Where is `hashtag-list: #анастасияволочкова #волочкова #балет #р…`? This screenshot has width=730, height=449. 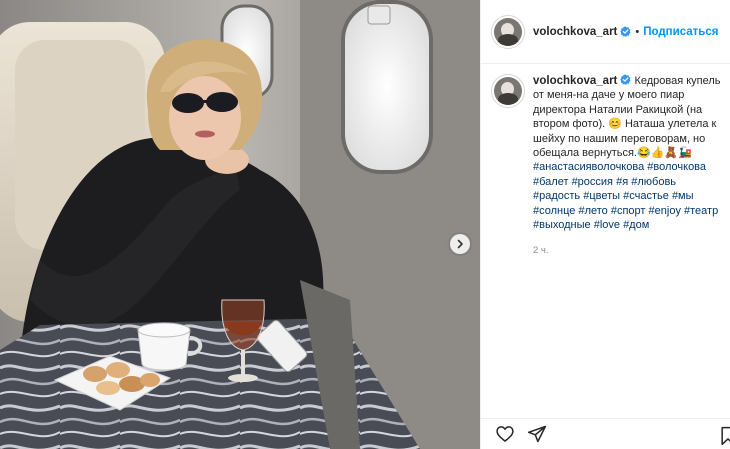
hashtag-list: #анастасияволочкова #волочкова #балет #р… is located at coordinates (631, 196).